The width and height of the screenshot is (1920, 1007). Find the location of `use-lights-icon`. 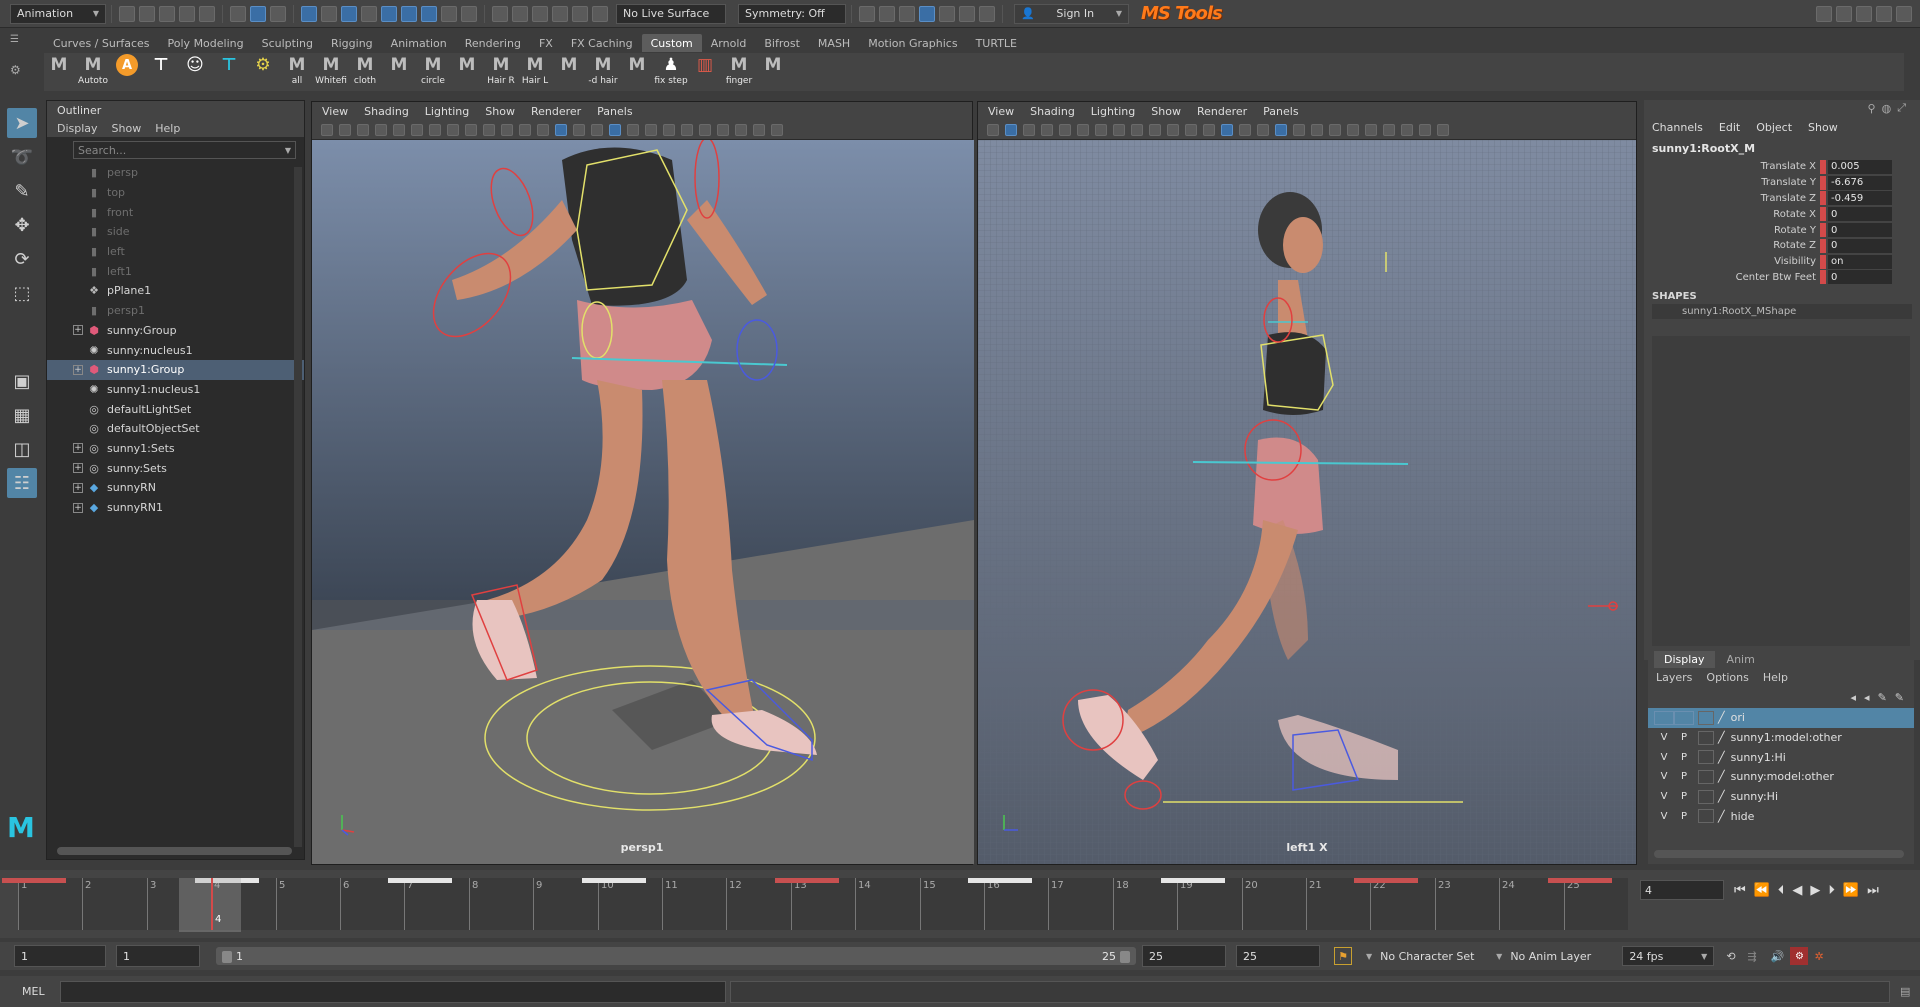

use-lights-icon is located at coordinates (633, 129).